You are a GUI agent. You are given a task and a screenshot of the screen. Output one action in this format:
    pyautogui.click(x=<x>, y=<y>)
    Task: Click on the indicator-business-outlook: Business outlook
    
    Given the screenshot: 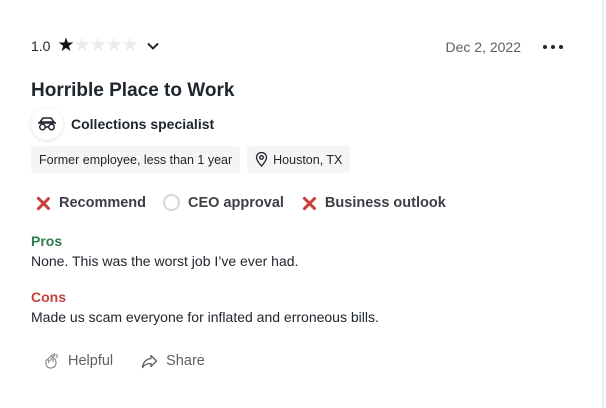 What is the action you would take?
    pyautogui.click(x=373, y=203)
    